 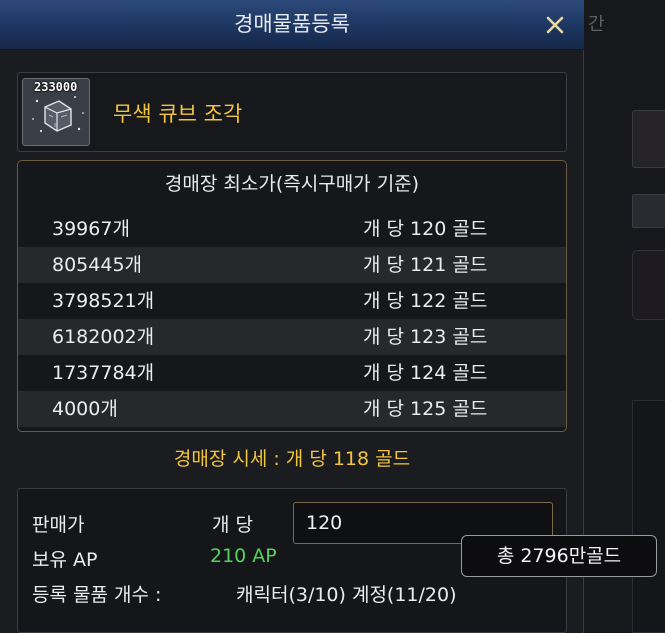 What do you see at coordinates (85, 409) in the screenshot?
I see `price-row-qty: 4000개` at bounding box center [85, 409].